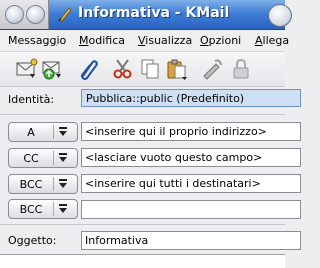 This screenshot has width=320, height=268. Describe the element at coordinates (191, 131) in the screenshot. I see `recipient-address-field: <inserire qui il proprio indirizzo>` at that location.